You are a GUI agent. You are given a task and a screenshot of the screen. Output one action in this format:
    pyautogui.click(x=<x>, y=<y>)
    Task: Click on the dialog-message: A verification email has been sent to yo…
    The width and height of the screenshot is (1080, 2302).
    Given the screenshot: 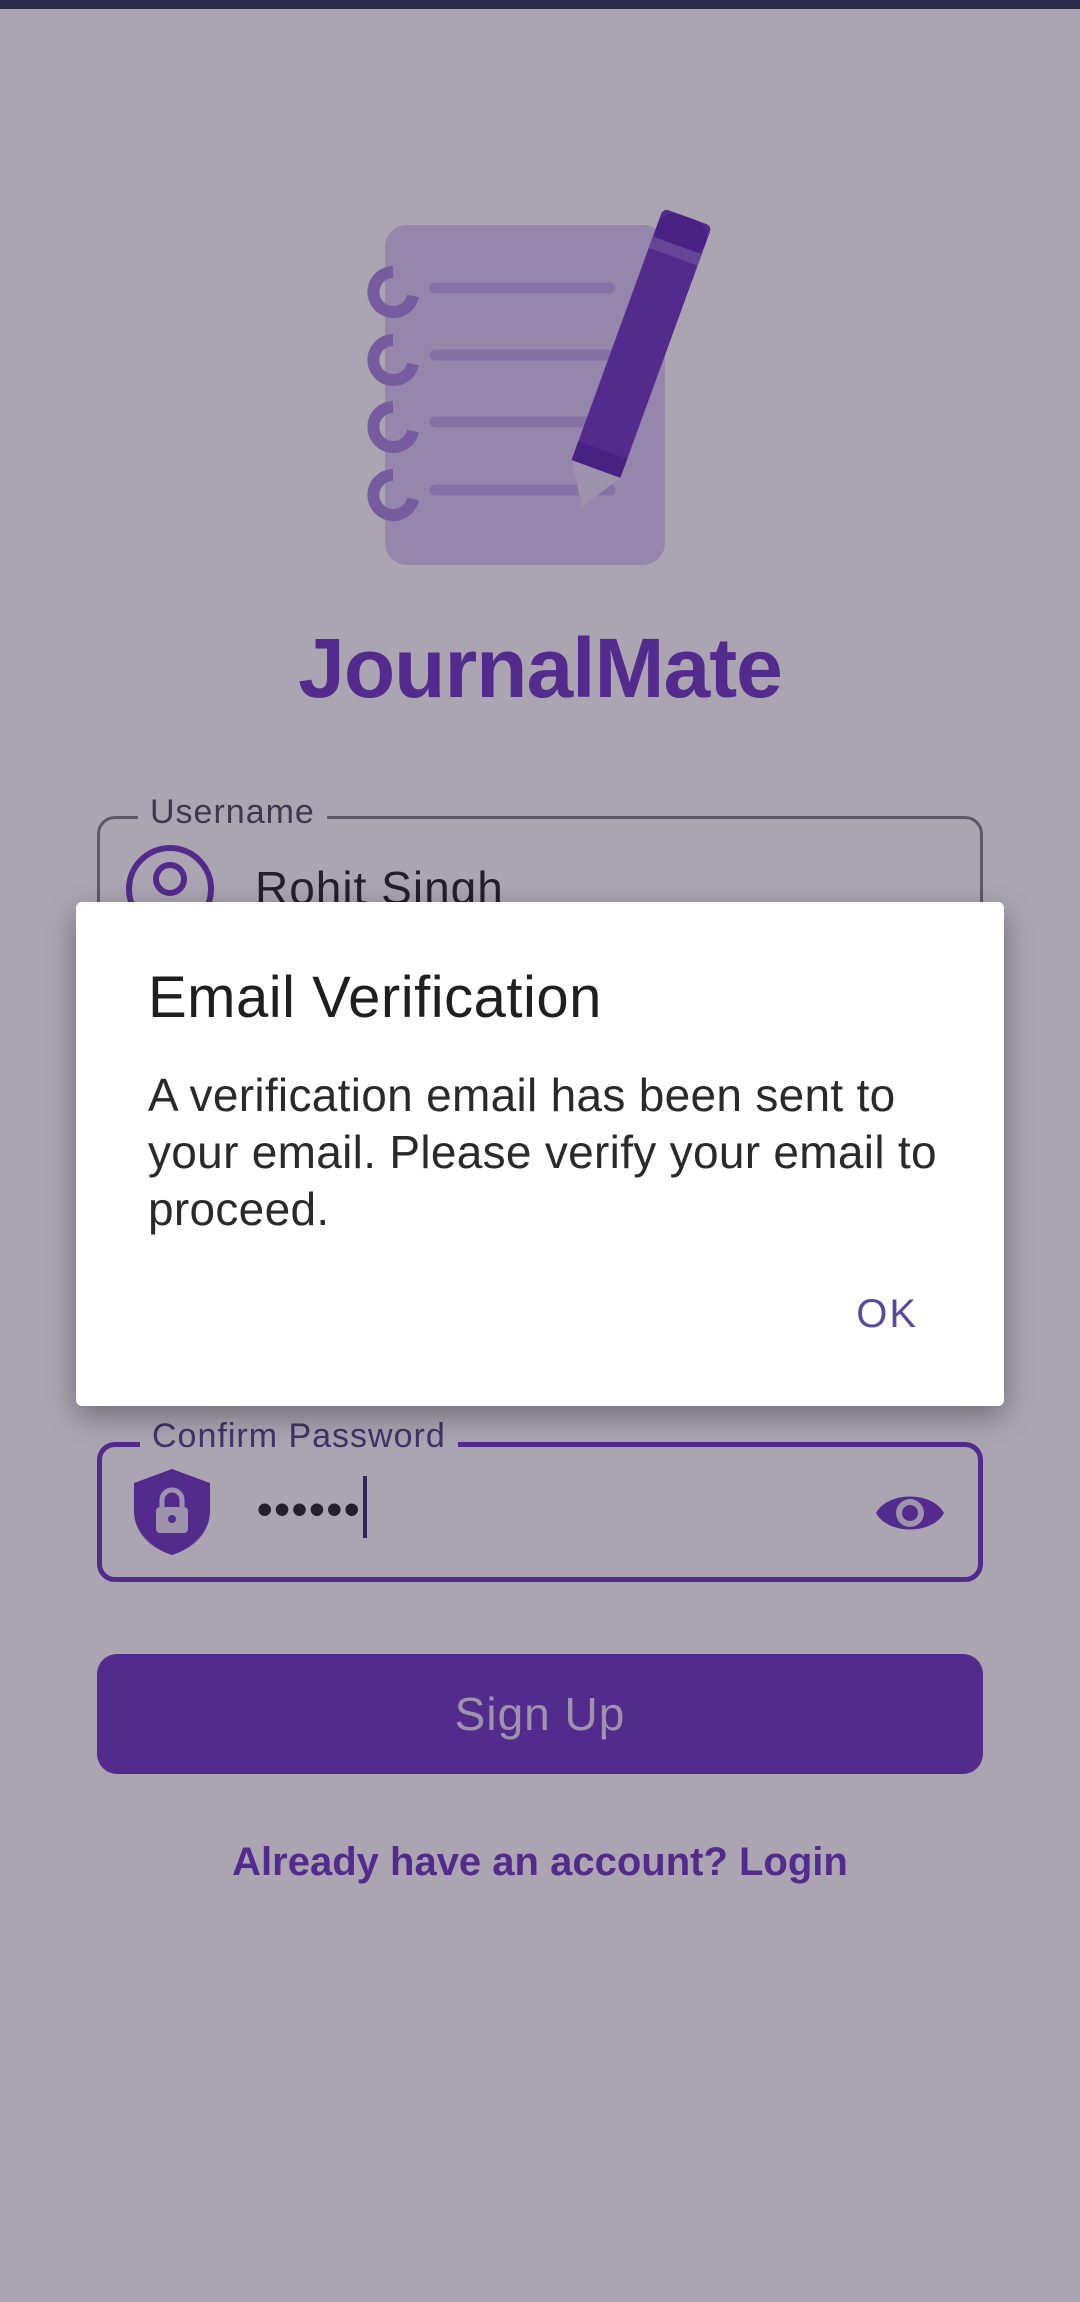 What is the action you would take?
    pyautogui.click(x=542, y=1152)
    